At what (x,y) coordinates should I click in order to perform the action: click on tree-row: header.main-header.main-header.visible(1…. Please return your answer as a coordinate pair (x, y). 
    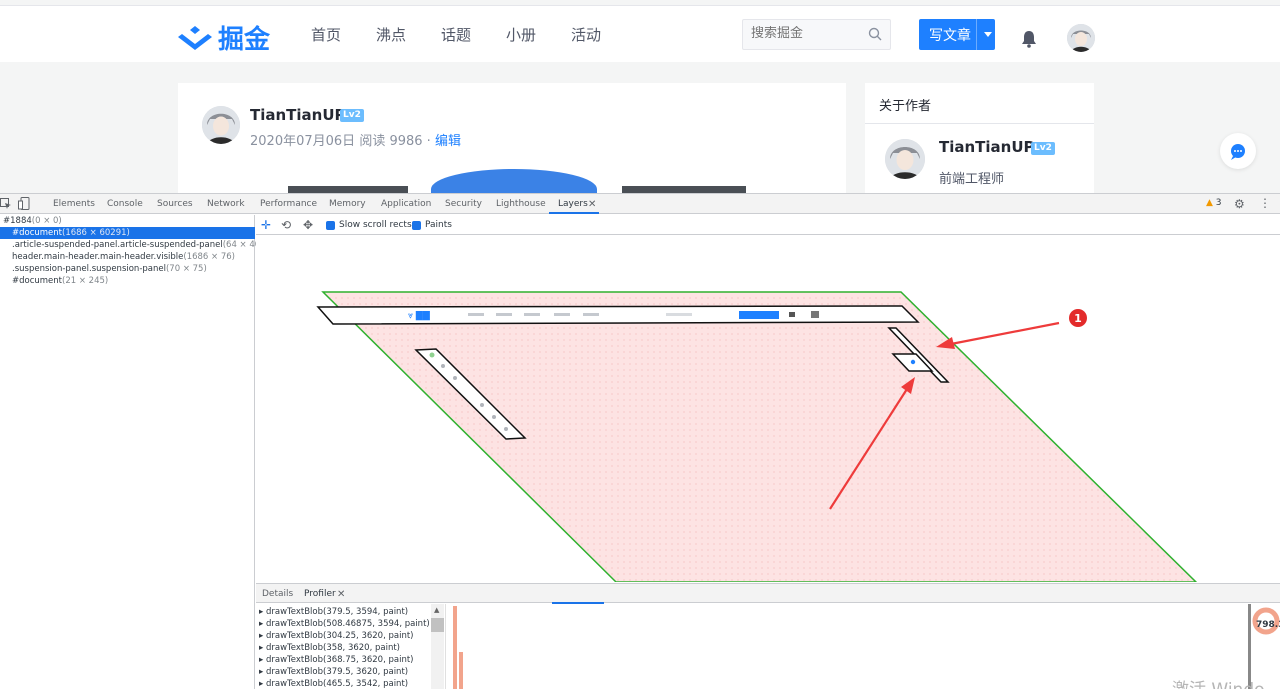
    Looking at the image, I should click on (127, 257).